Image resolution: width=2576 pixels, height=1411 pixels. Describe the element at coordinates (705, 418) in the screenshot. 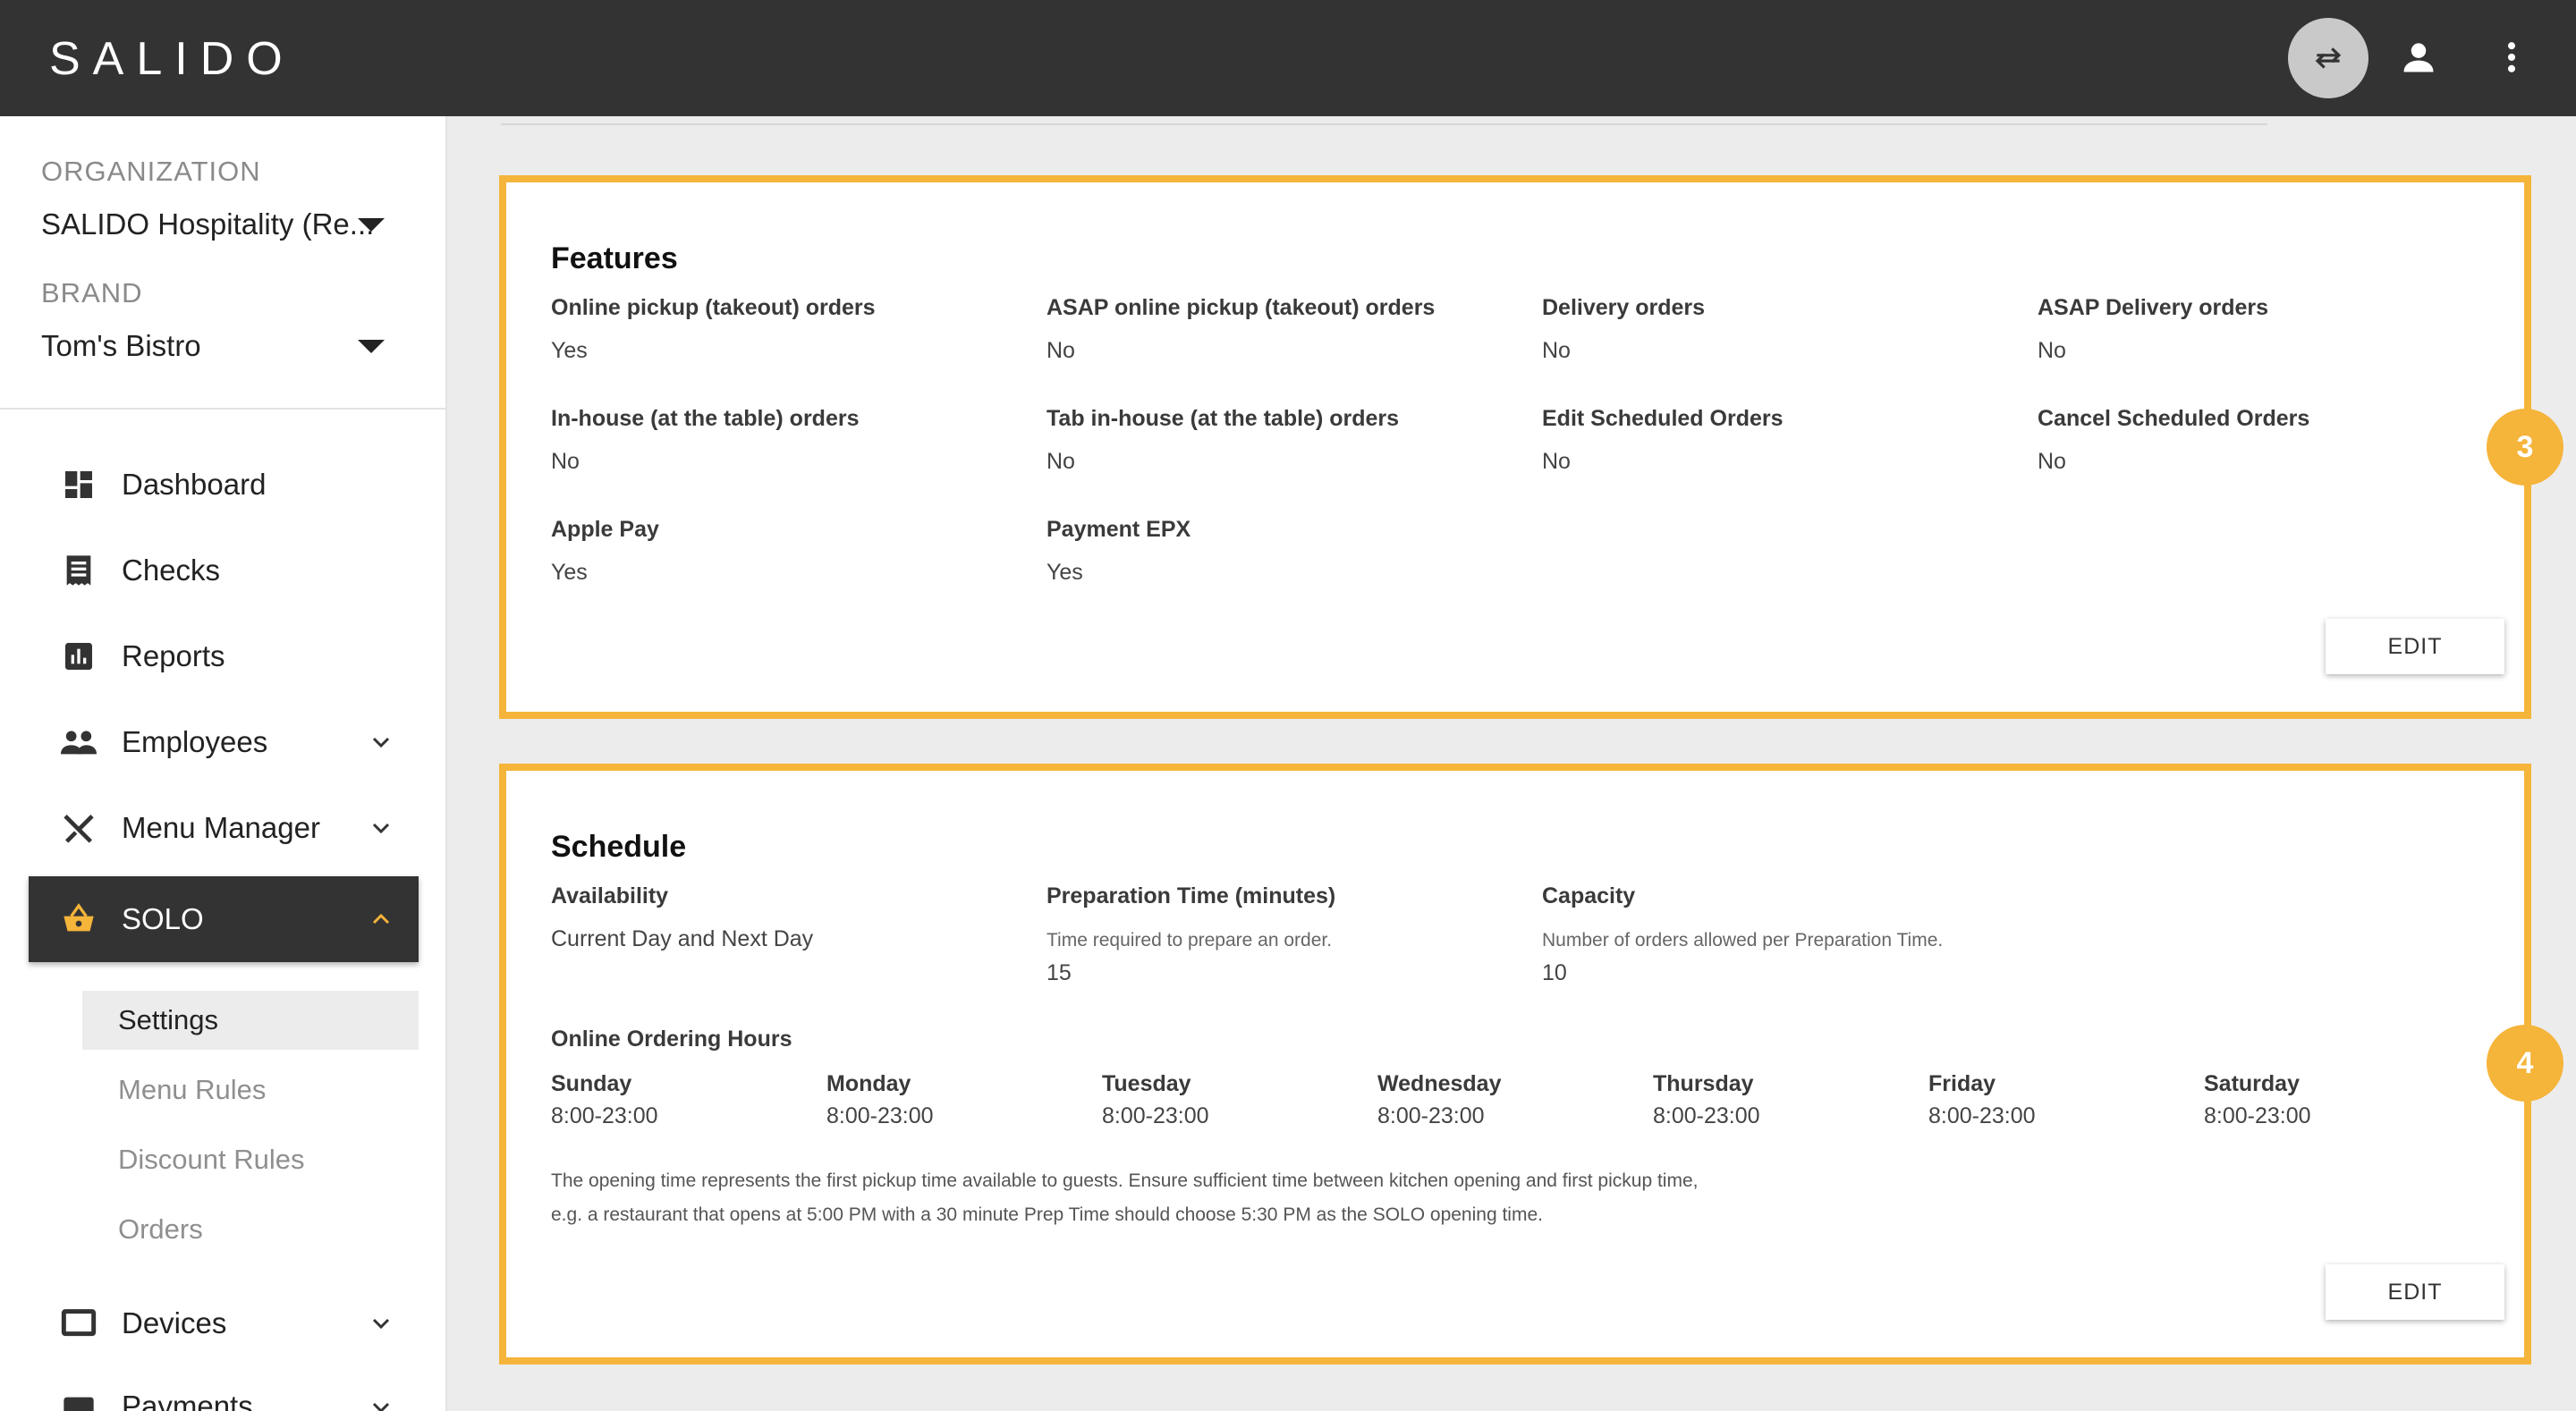

I see `feature-label: In-house (at the table) orders` at that location.